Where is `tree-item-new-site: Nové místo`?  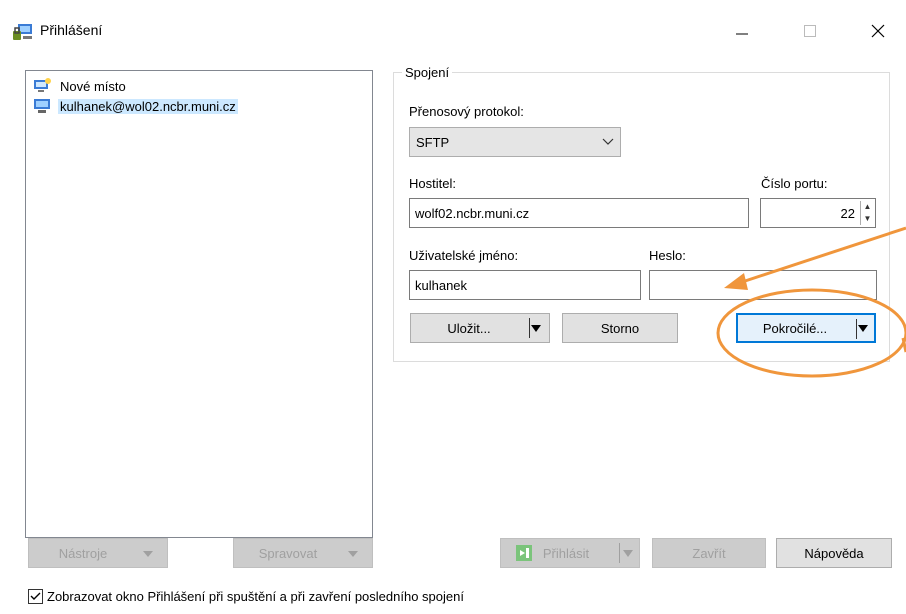 tree-item-new-site: Nové místo is located at coordinates (80, 86).